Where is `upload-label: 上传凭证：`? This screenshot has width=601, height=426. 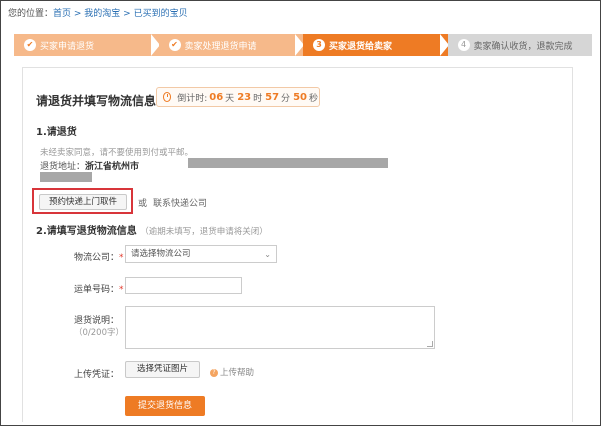 upload-label: 上传凭证： is located at coordinates (97, 375).